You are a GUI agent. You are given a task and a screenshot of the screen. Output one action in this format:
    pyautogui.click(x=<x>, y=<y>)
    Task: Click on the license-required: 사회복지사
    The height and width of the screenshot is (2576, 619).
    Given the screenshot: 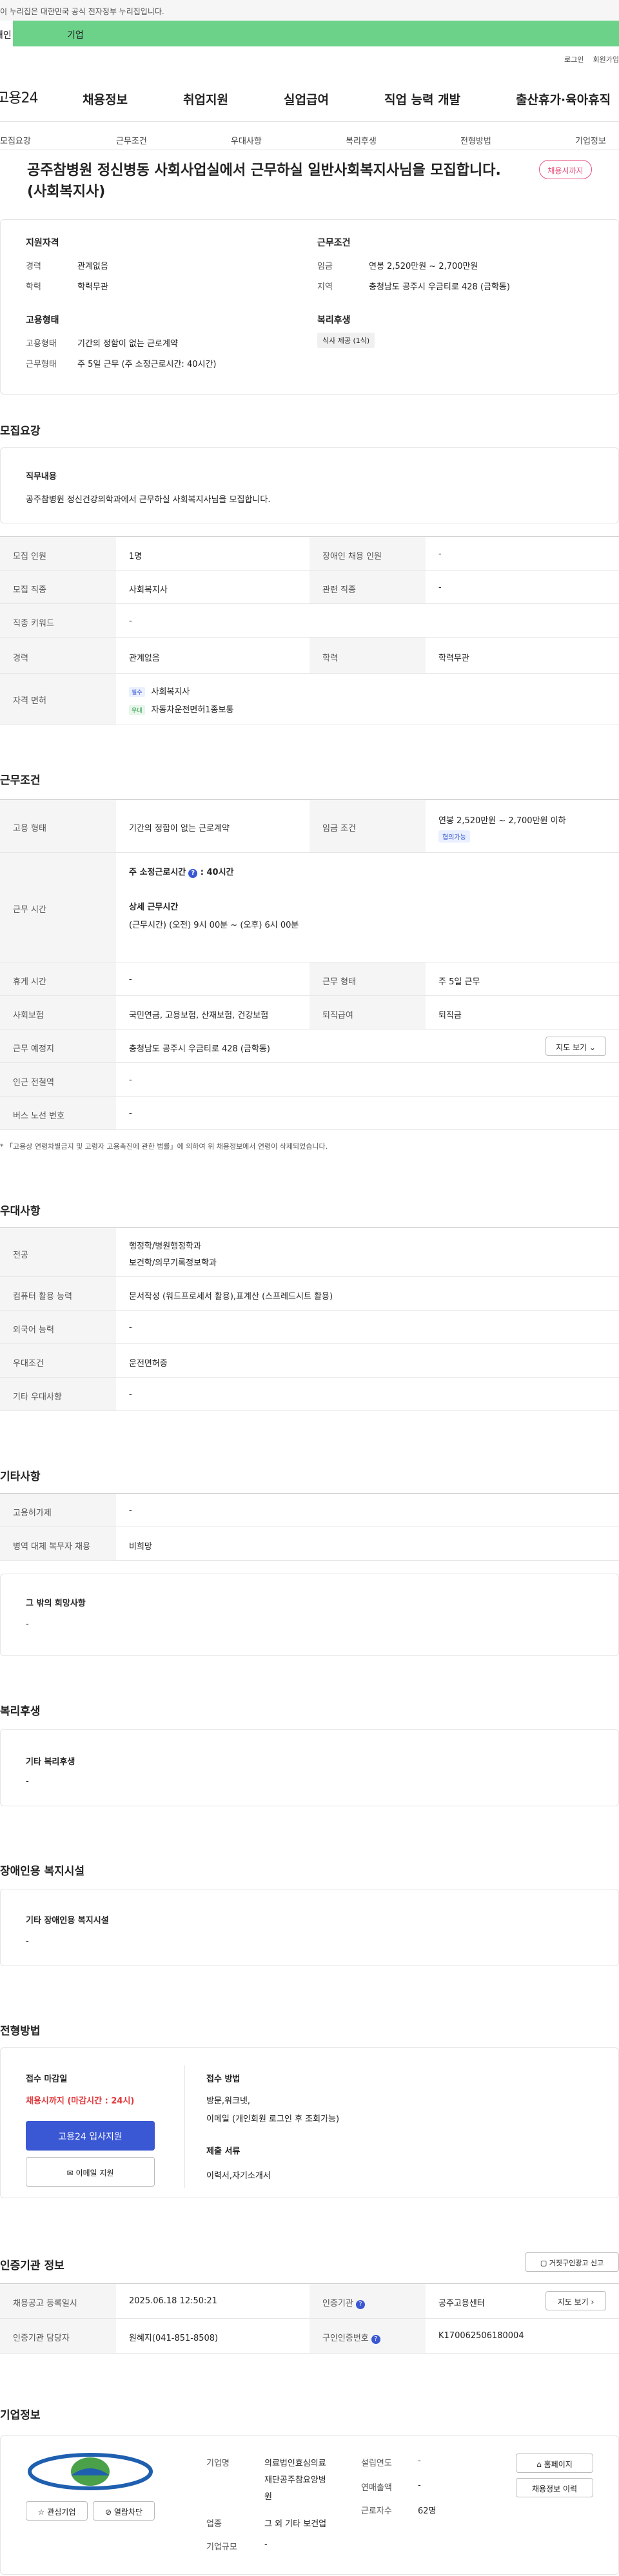 What is the action you would take?
    pyautogui.click(x=170, y=692)
    